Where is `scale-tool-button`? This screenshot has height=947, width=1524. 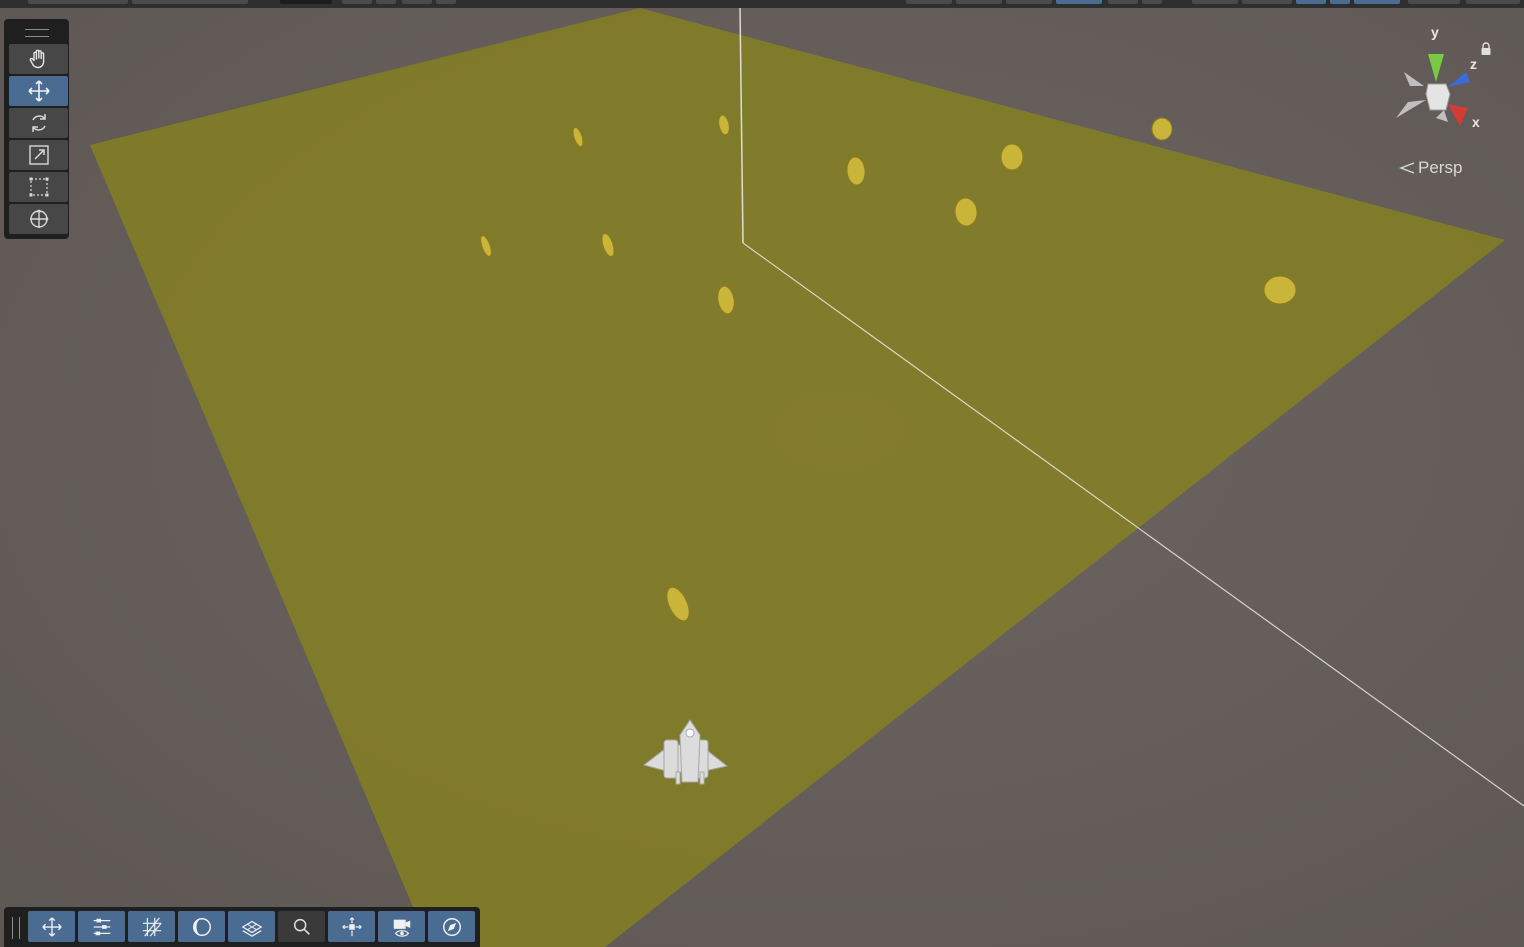 scale-tool-button is located at coordinates (38, 155).